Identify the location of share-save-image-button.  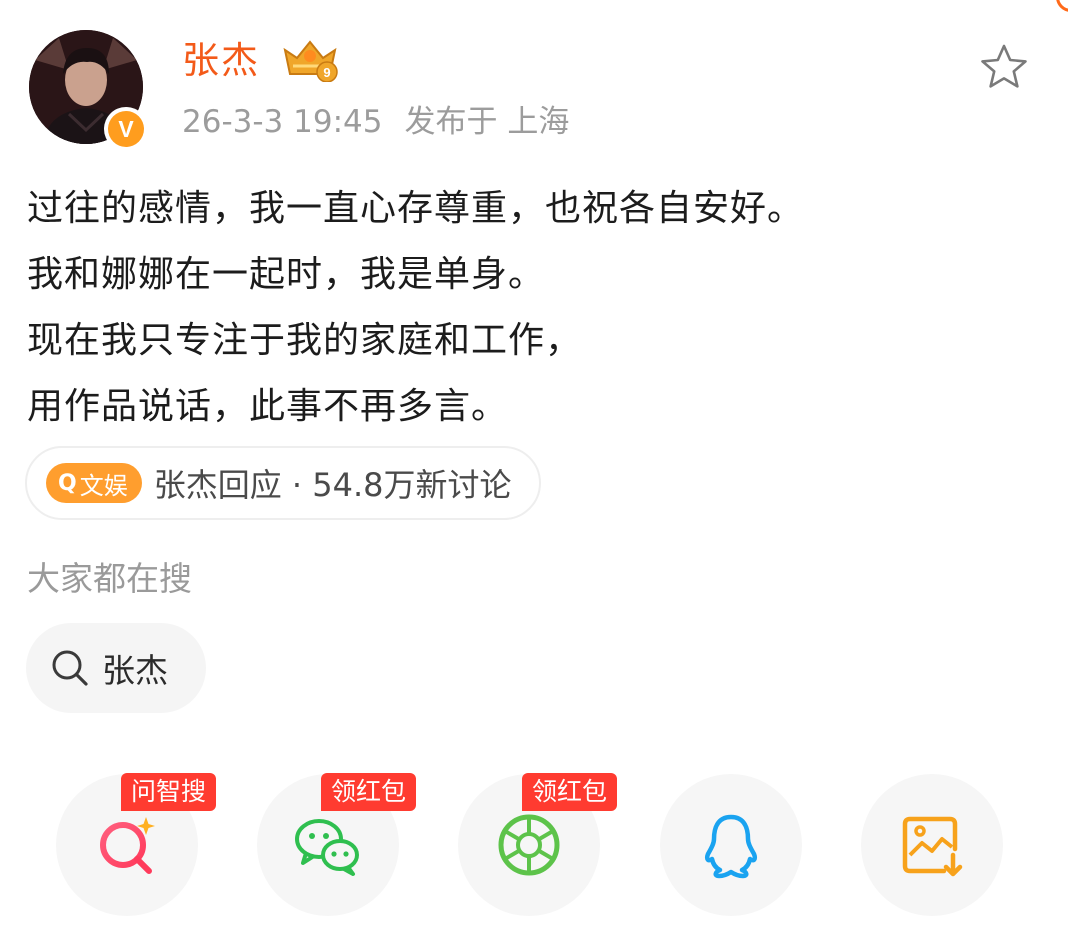
(932, 845).